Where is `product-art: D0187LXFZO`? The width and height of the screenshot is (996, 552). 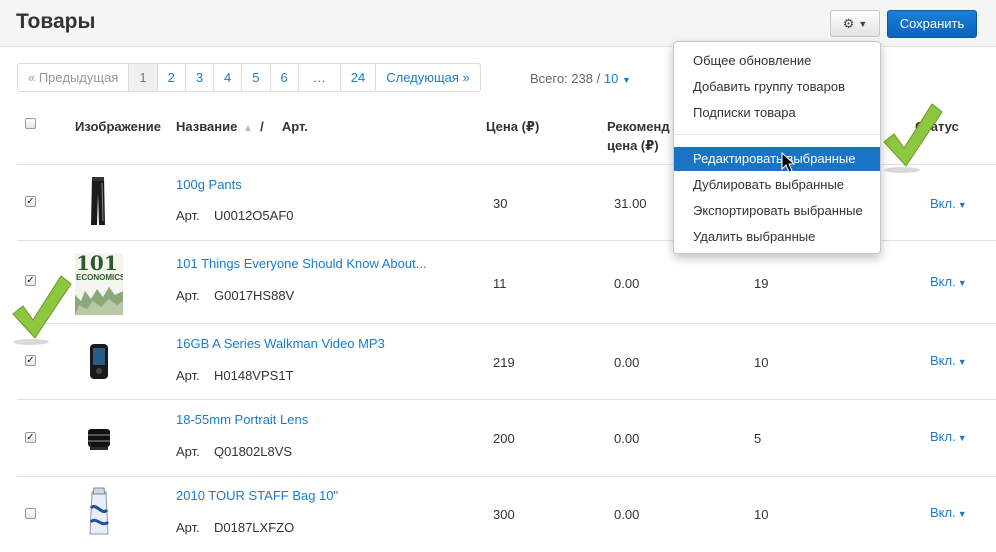 product-art: D0187LXFZO is located at coordinates (254, 527).